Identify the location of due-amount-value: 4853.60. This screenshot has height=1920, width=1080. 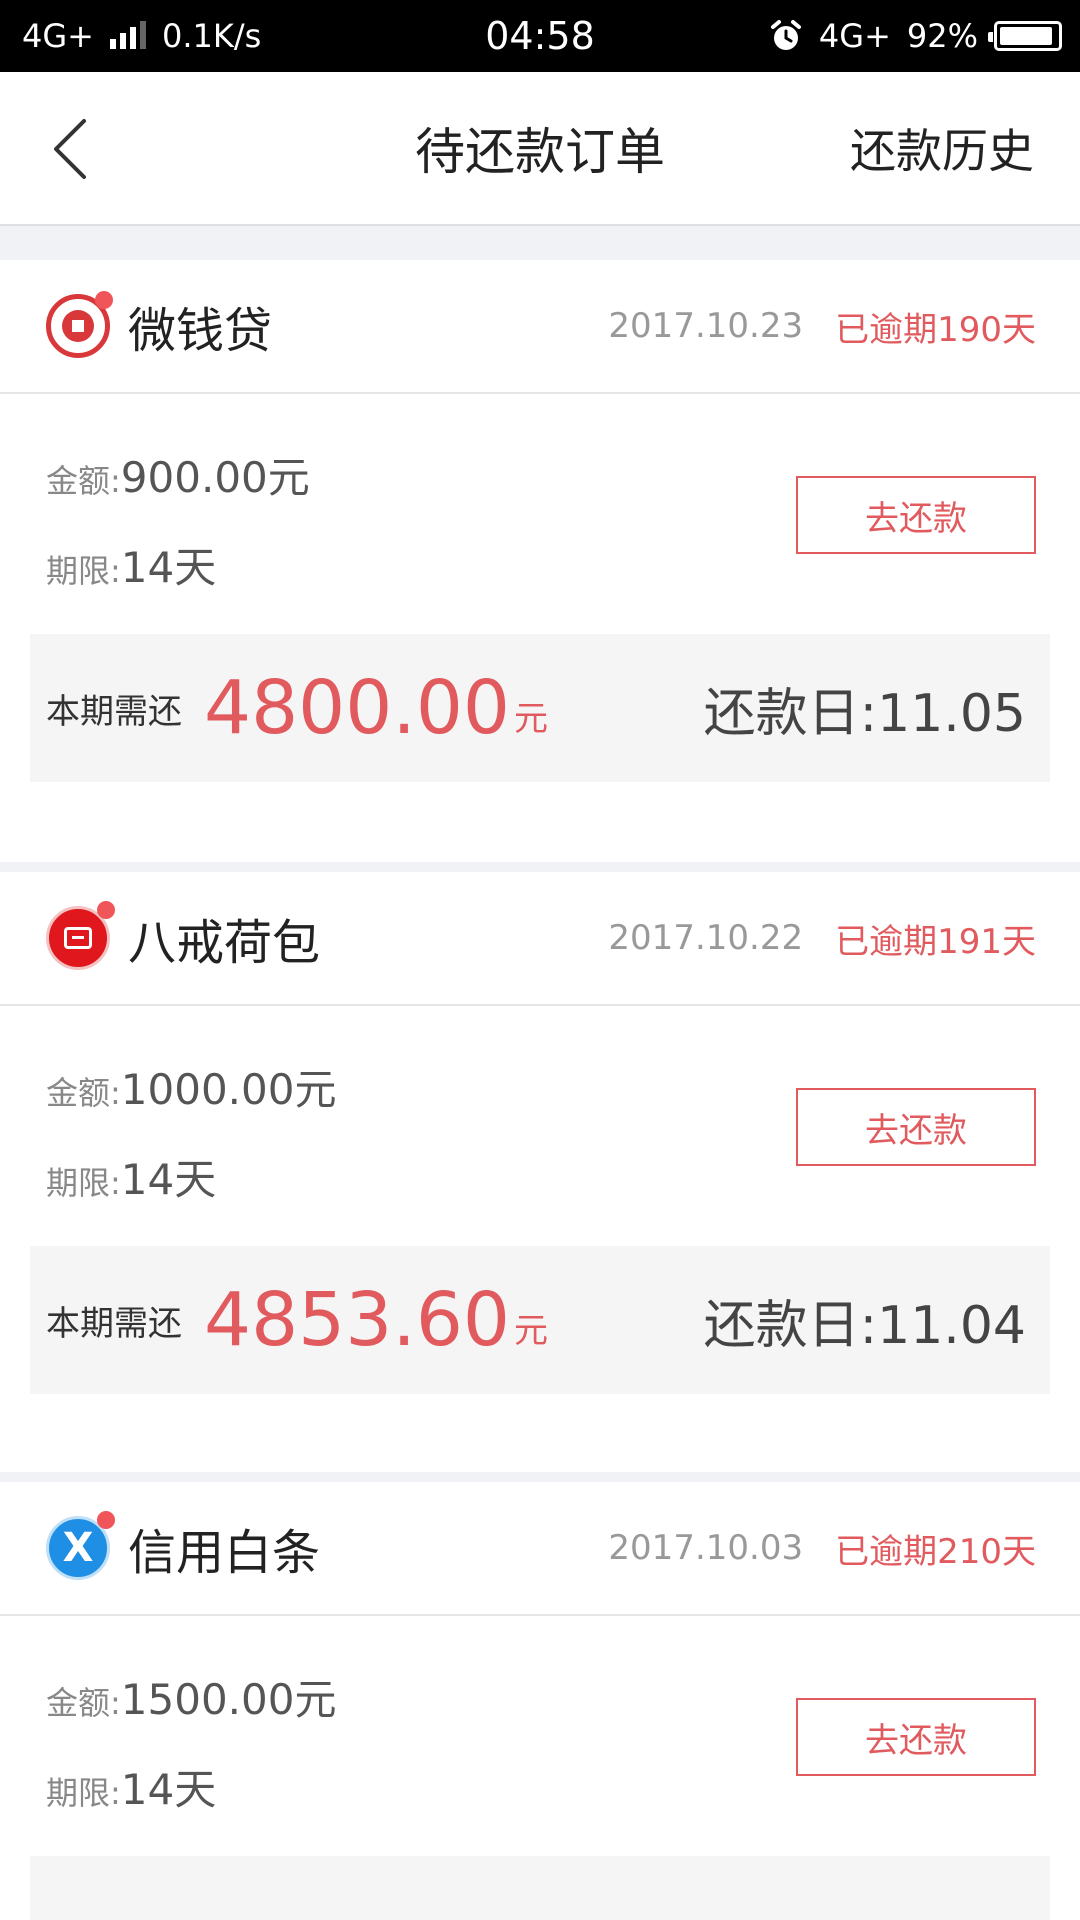
(357, 1320).